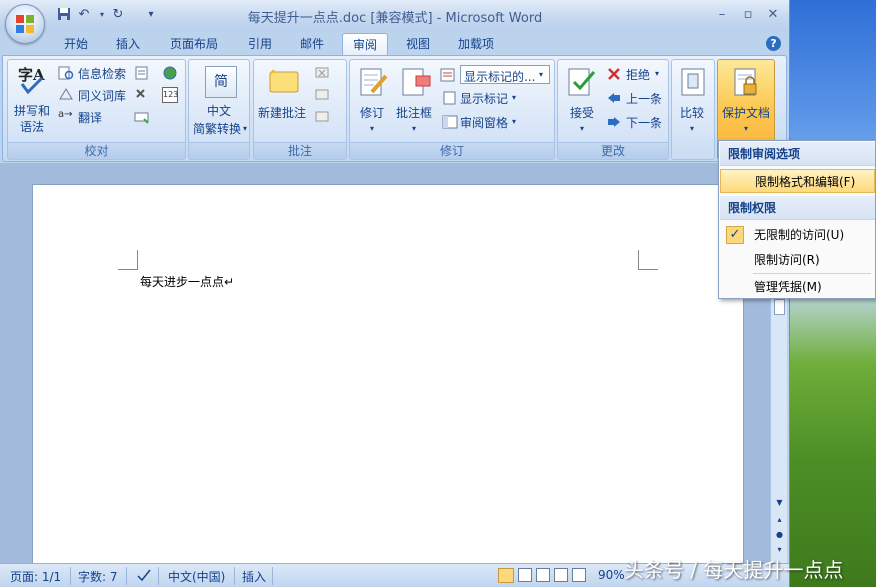 The image size is (876, 587). I want to click on next-change-button: 下一条, so click(644, 122).